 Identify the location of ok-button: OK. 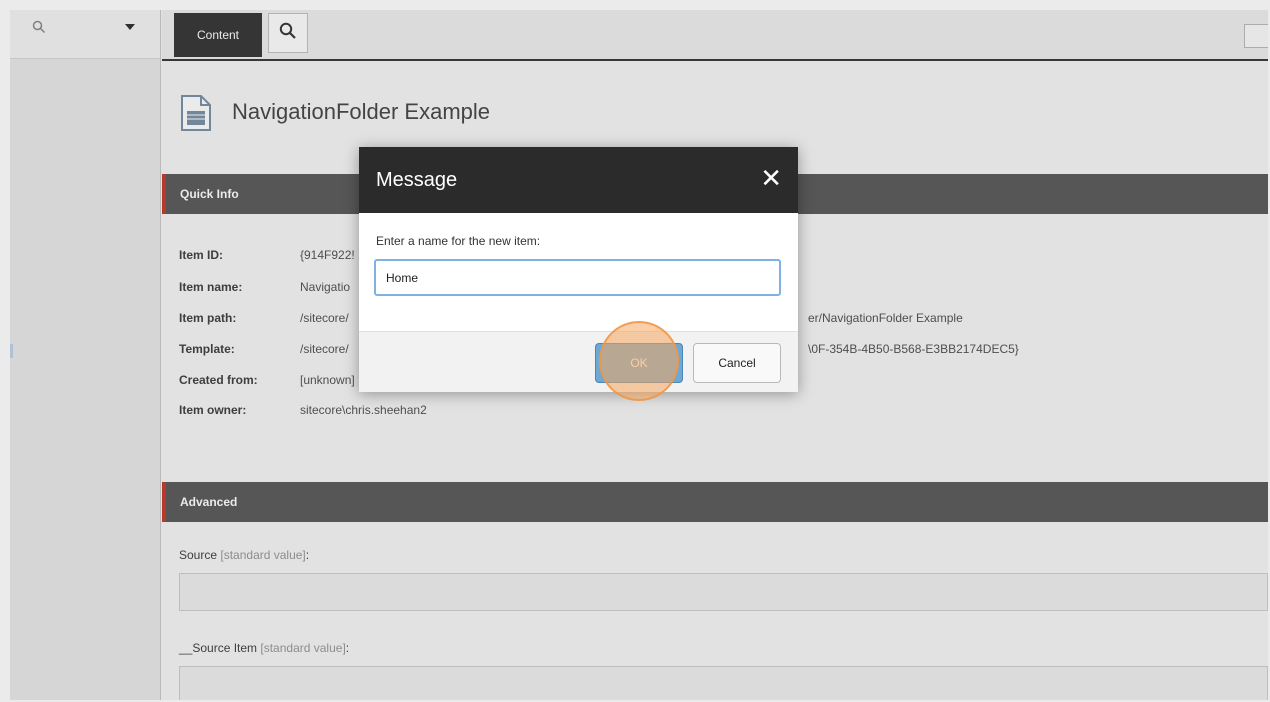
(639, 363).